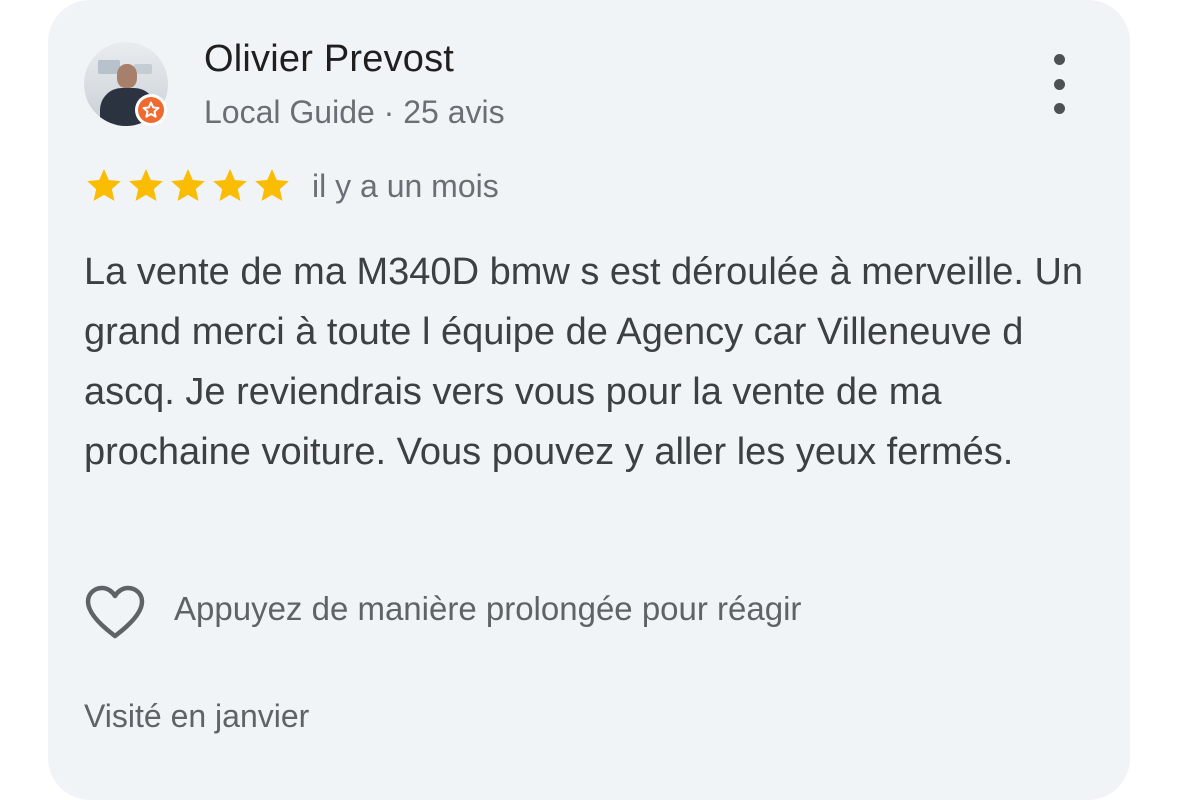 The height and width of the screenshot is (800, 1179). I want to click on local-guide-star-icon, so click(151, 110).